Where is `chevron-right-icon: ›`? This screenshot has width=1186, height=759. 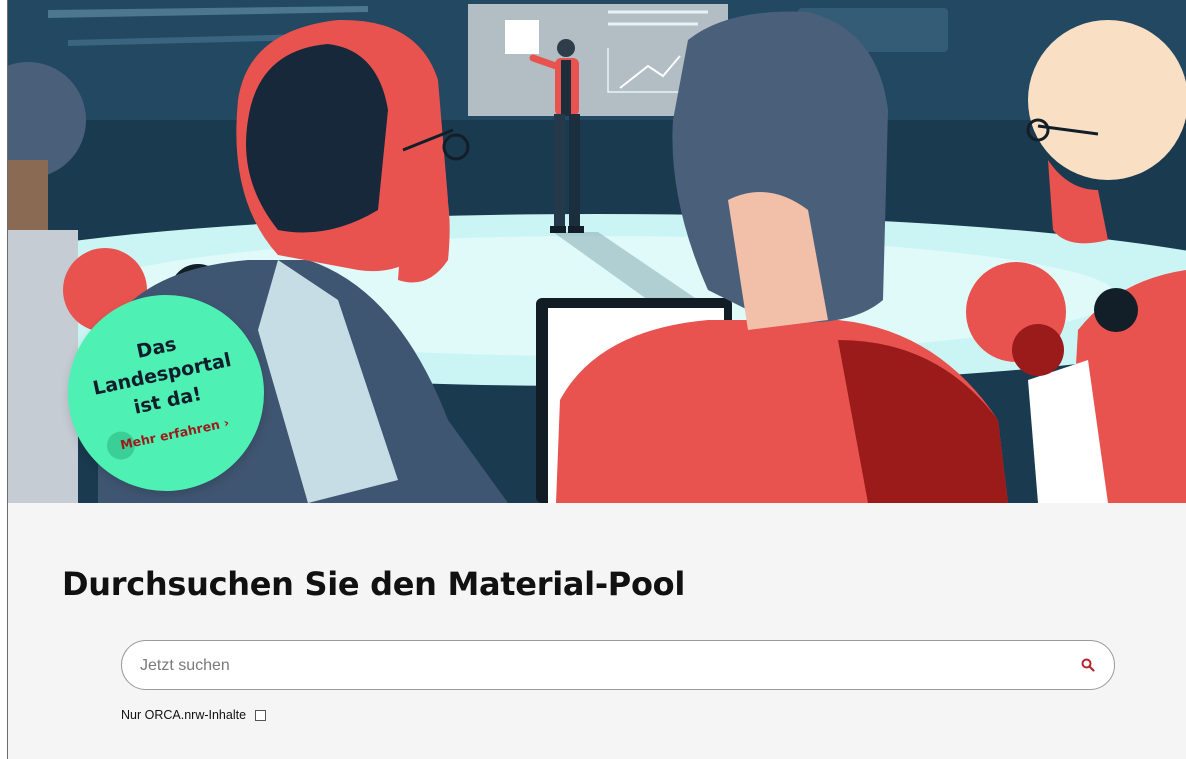
chevron-right-icon: › is located at coordinates (226, 422).